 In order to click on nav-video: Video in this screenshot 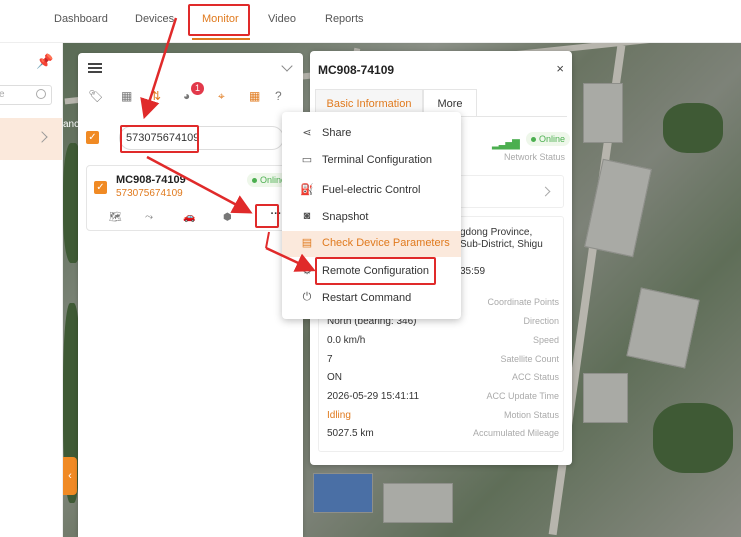, I will do `click(282, 19)`.